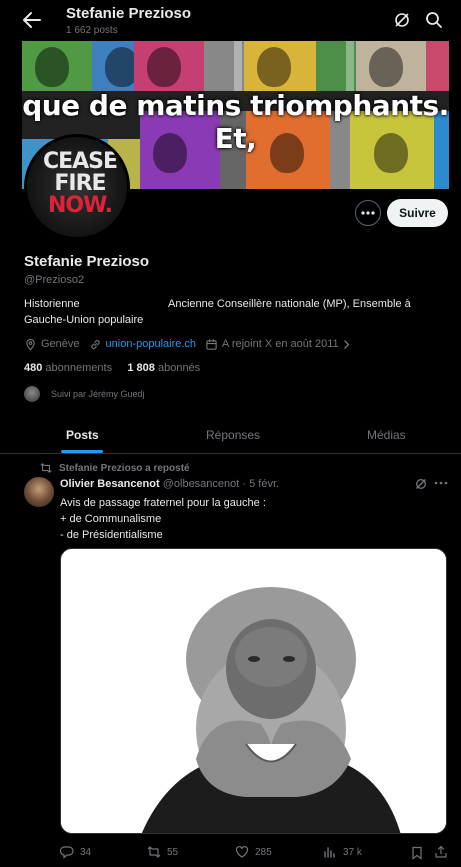 The width and height of the screenshot is (461, 867). Describe the element at coordinates (67, 852) in the screenshot. I see `reply-icon` at that location.